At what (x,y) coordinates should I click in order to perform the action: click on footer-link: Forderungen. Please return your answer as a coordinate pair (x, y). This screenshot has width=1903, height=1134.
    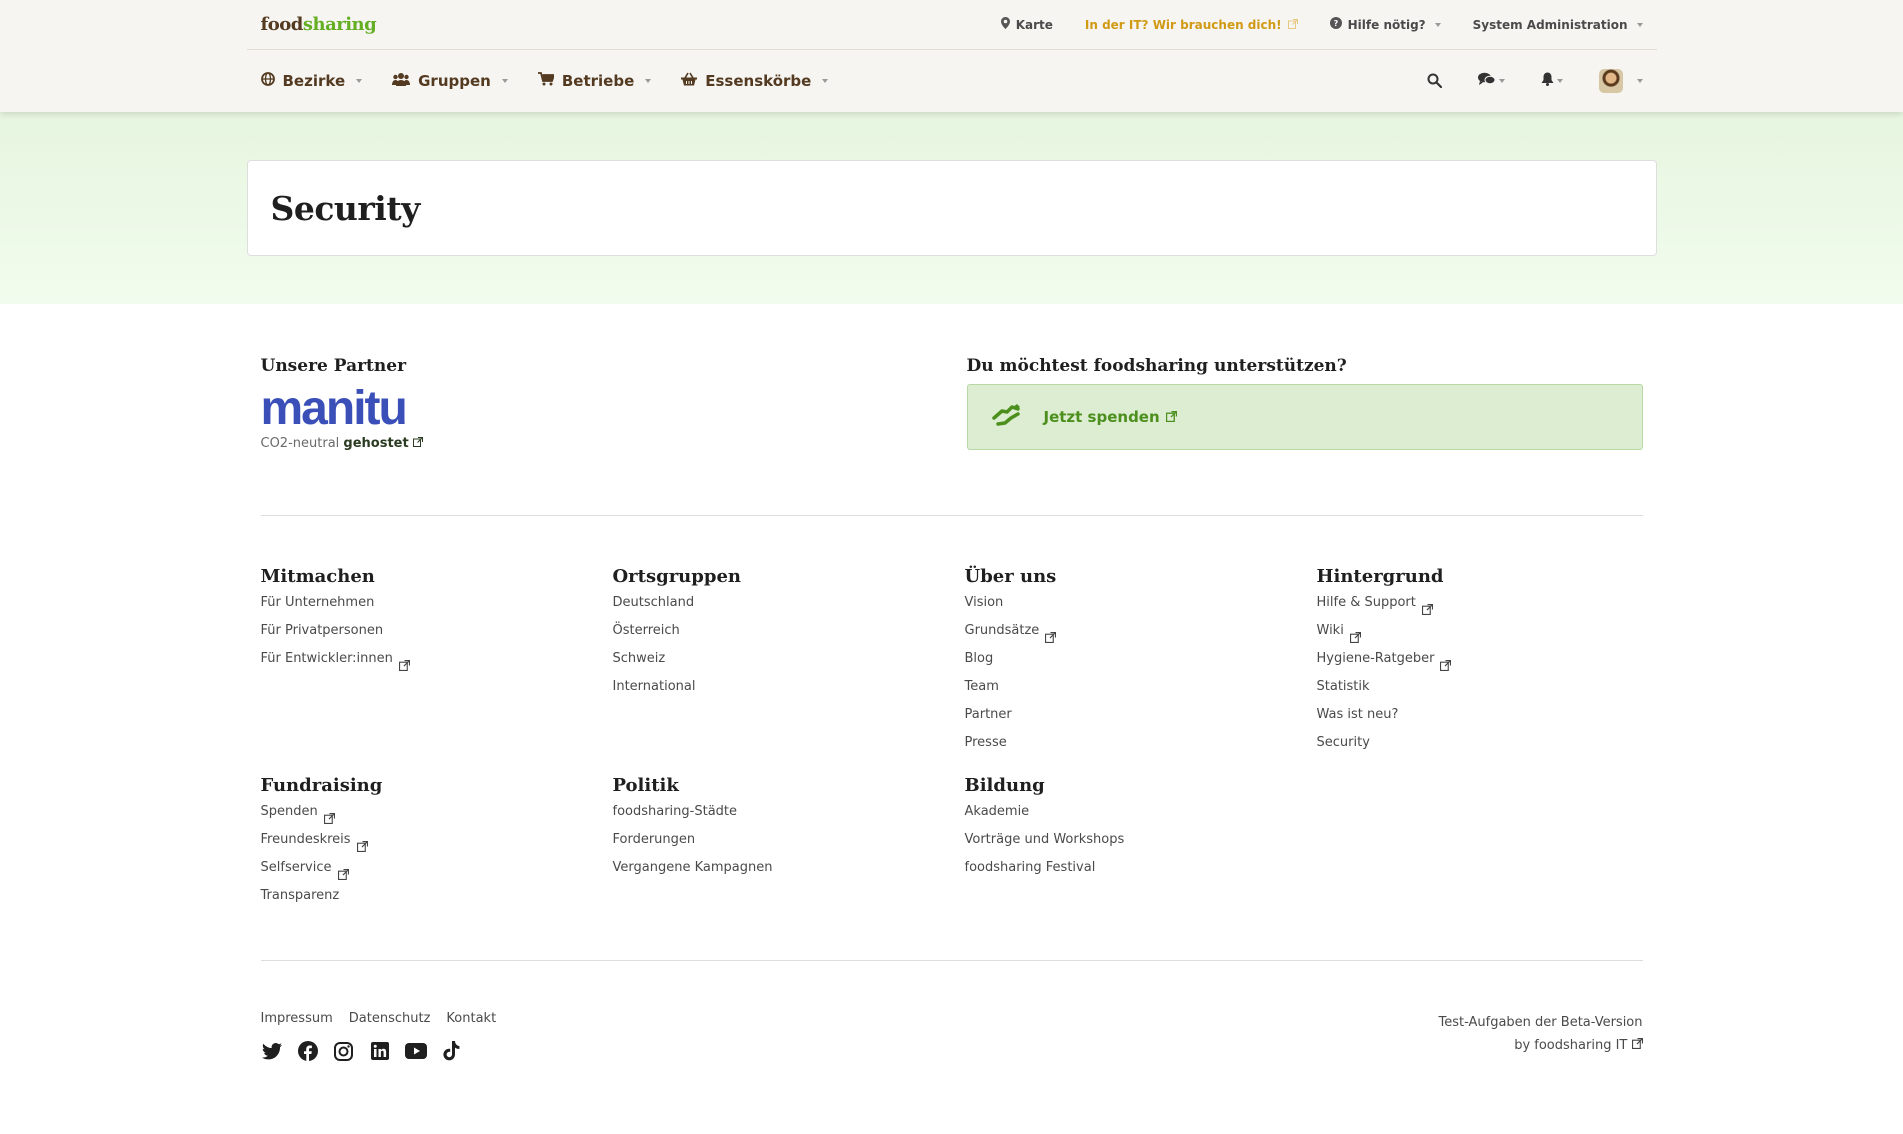
    Looking at the image, I should click on (789, 840).